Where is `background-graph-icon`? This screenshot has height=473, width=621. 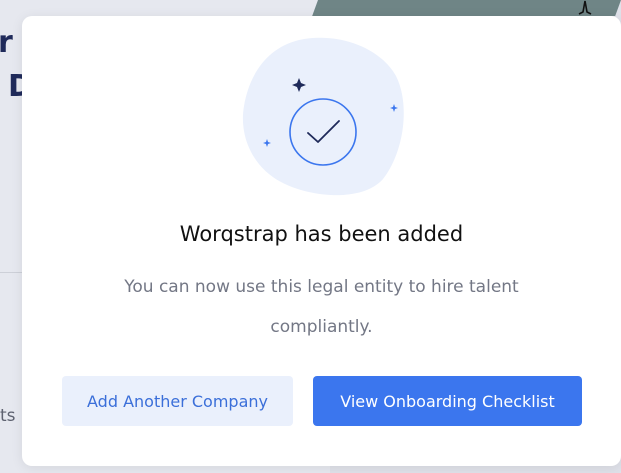 background-graph-icon is located at coordinates (585, 7).